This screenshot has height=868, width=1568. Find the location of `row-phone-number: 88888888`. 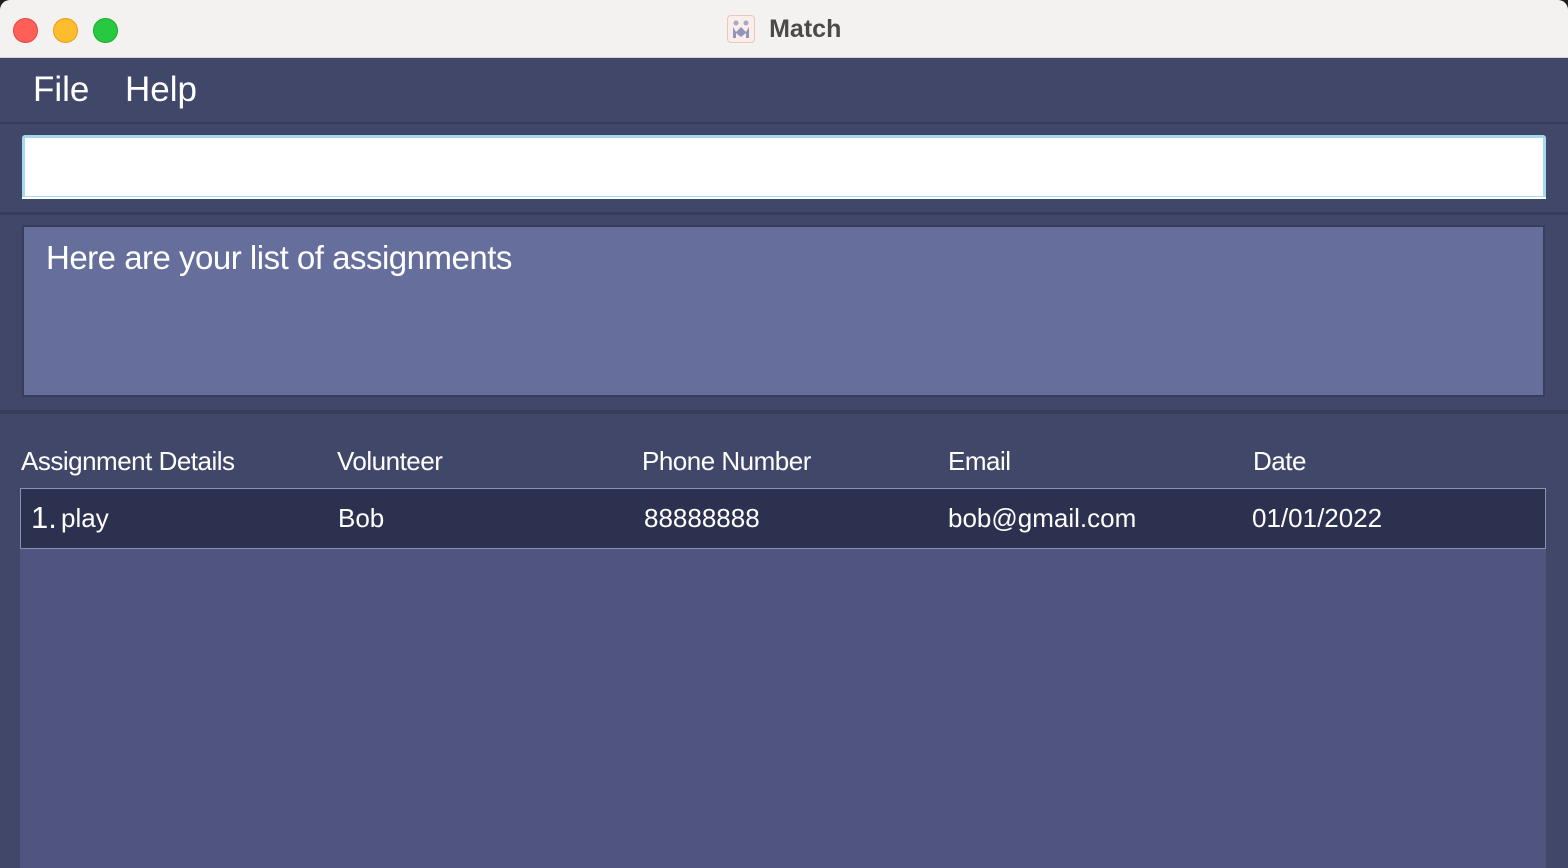

row-phone-number: 88888888 is located at coordinates (702, 518).